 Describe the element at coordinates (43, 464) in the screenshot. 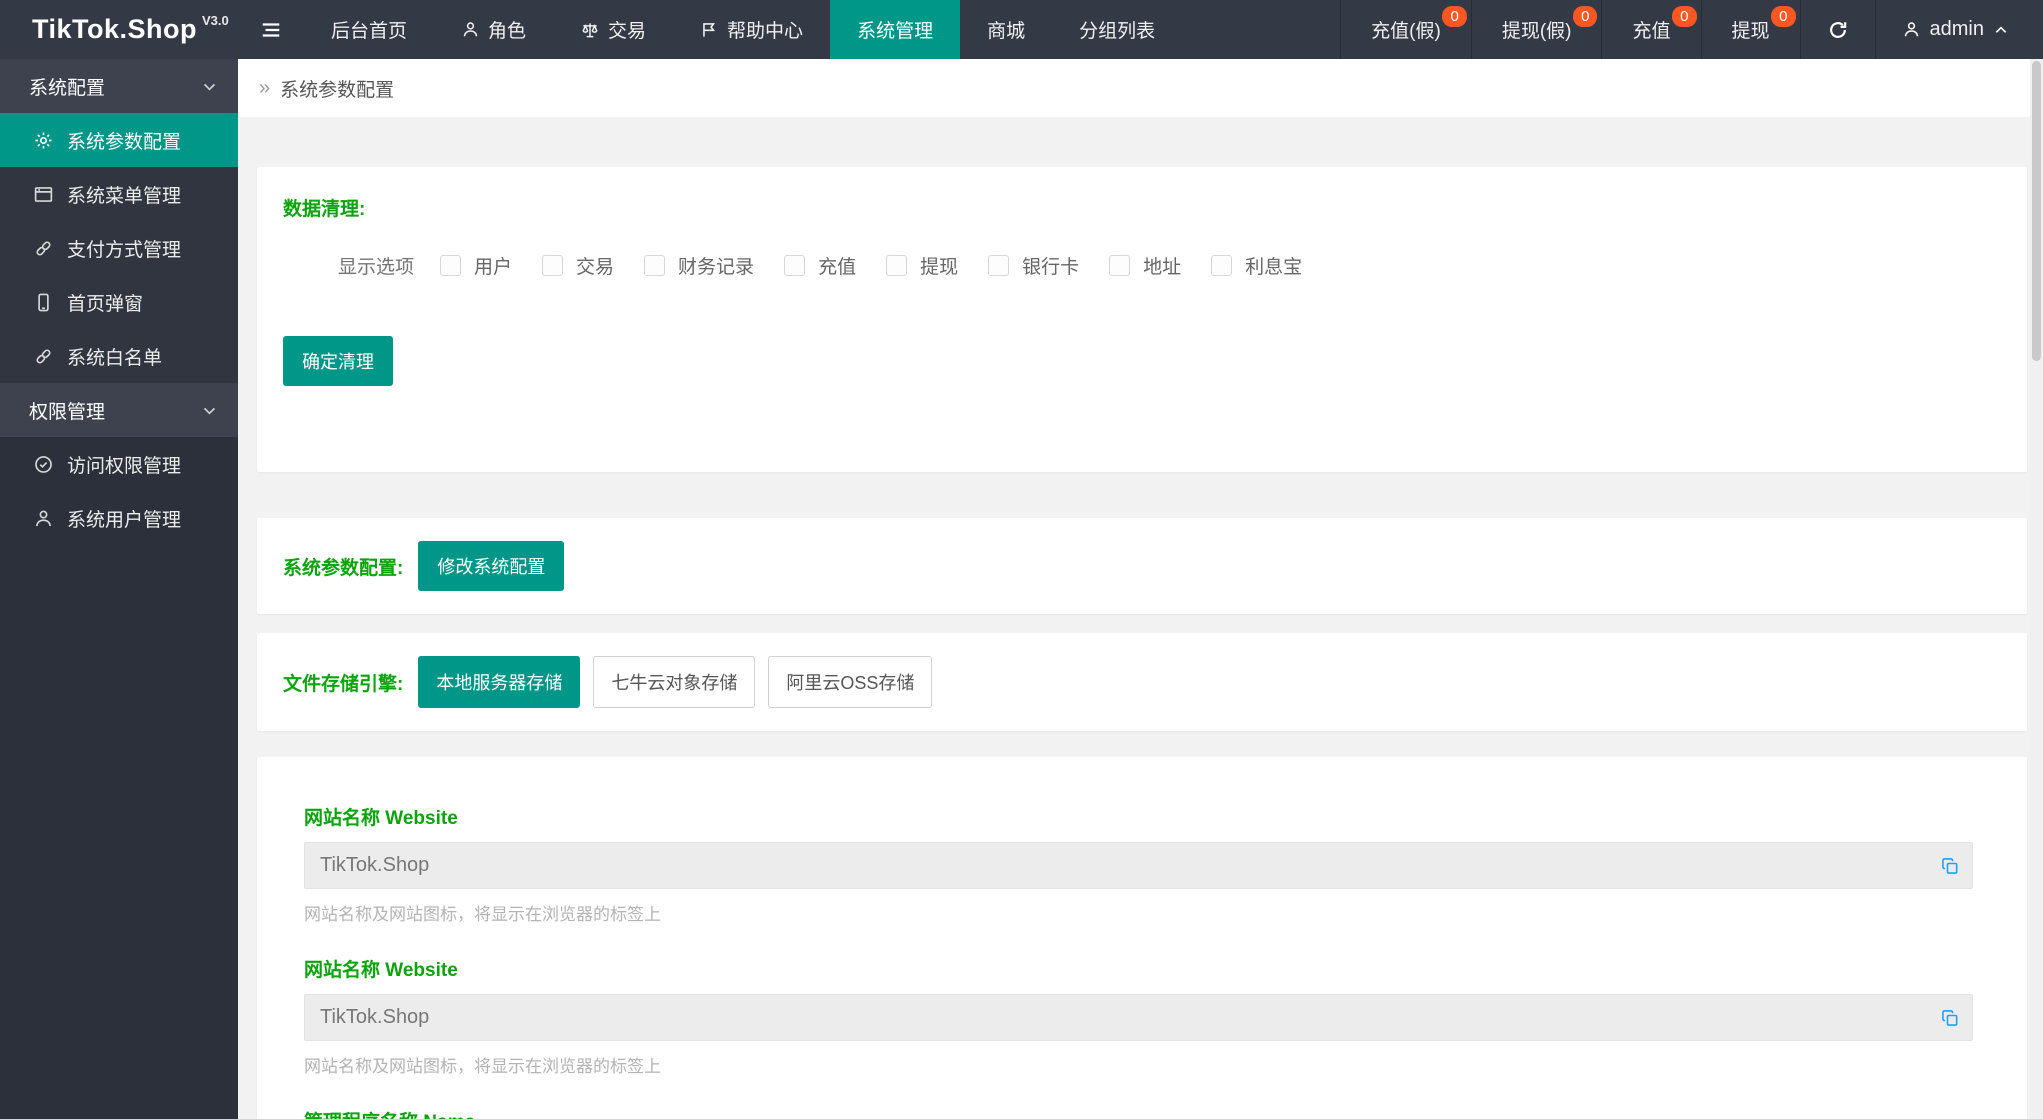

I see `shield-check-icon` at that location.